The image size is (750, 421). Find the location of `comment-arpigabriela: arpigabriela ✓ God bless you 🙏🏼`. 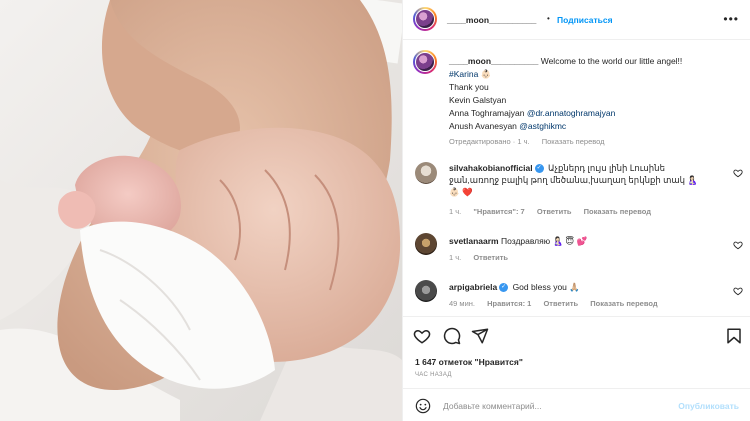

comment-arpigabriela: arpigabriela ✓ God bless you 🙏🏼 is located at coordinates (580, 287).